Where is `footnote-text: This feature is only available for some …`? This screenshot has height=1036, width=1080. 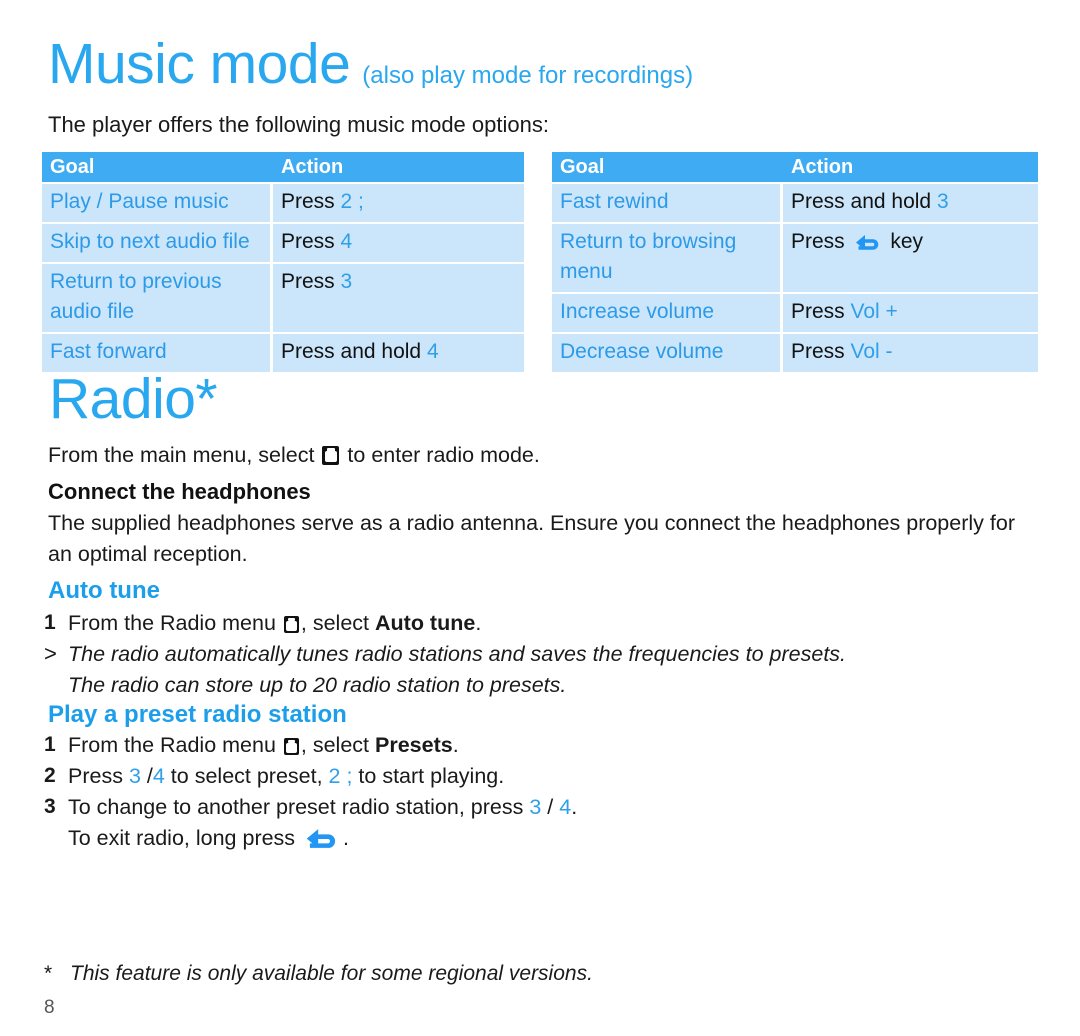 footnote-text: This feature is only available for some … is located at coordinates (331, 973).